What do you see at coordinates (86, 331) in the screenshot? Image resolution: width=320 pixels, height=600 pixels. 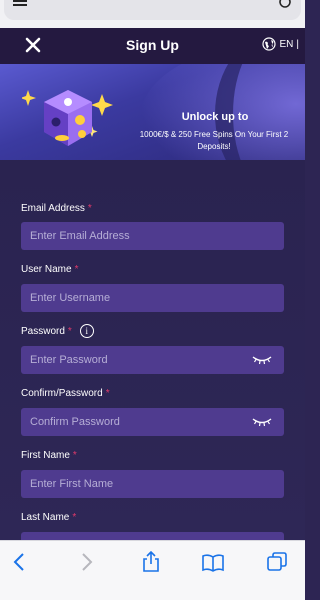 I see `info-icon: i` at bounding box center [86, 331].